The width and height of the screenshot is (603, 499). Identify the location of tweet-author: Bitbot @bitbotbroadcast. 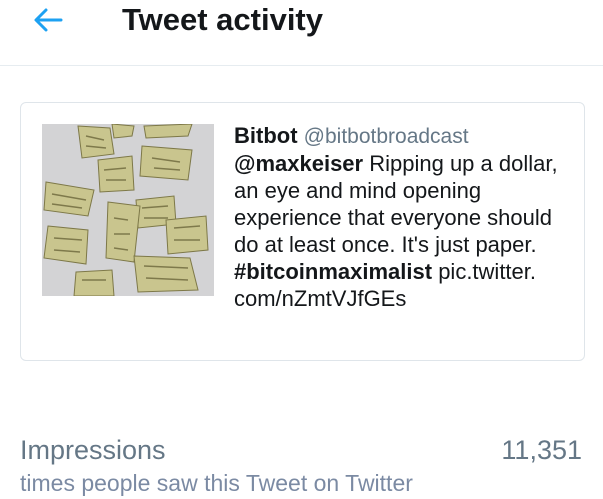
(404, 136).